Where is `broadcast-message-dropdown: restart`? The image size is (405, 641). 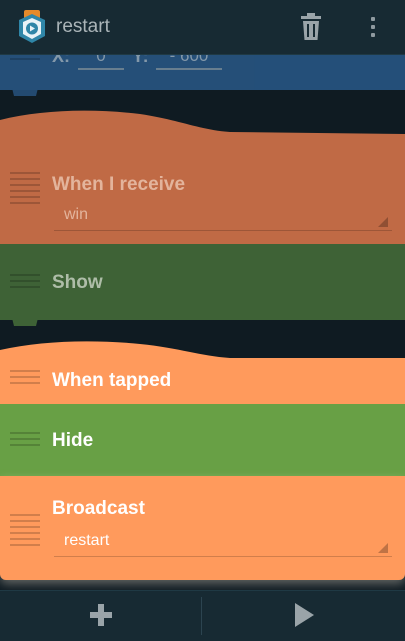 broadcast-message-dropdown: restart is located at coordinates (223, 542).